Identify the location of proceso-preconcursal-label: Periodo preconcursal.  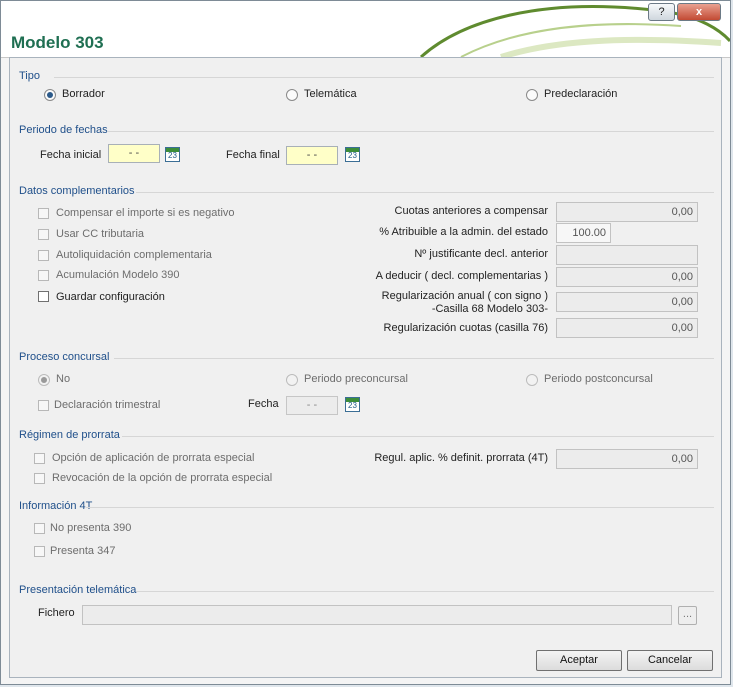
(356, 379).